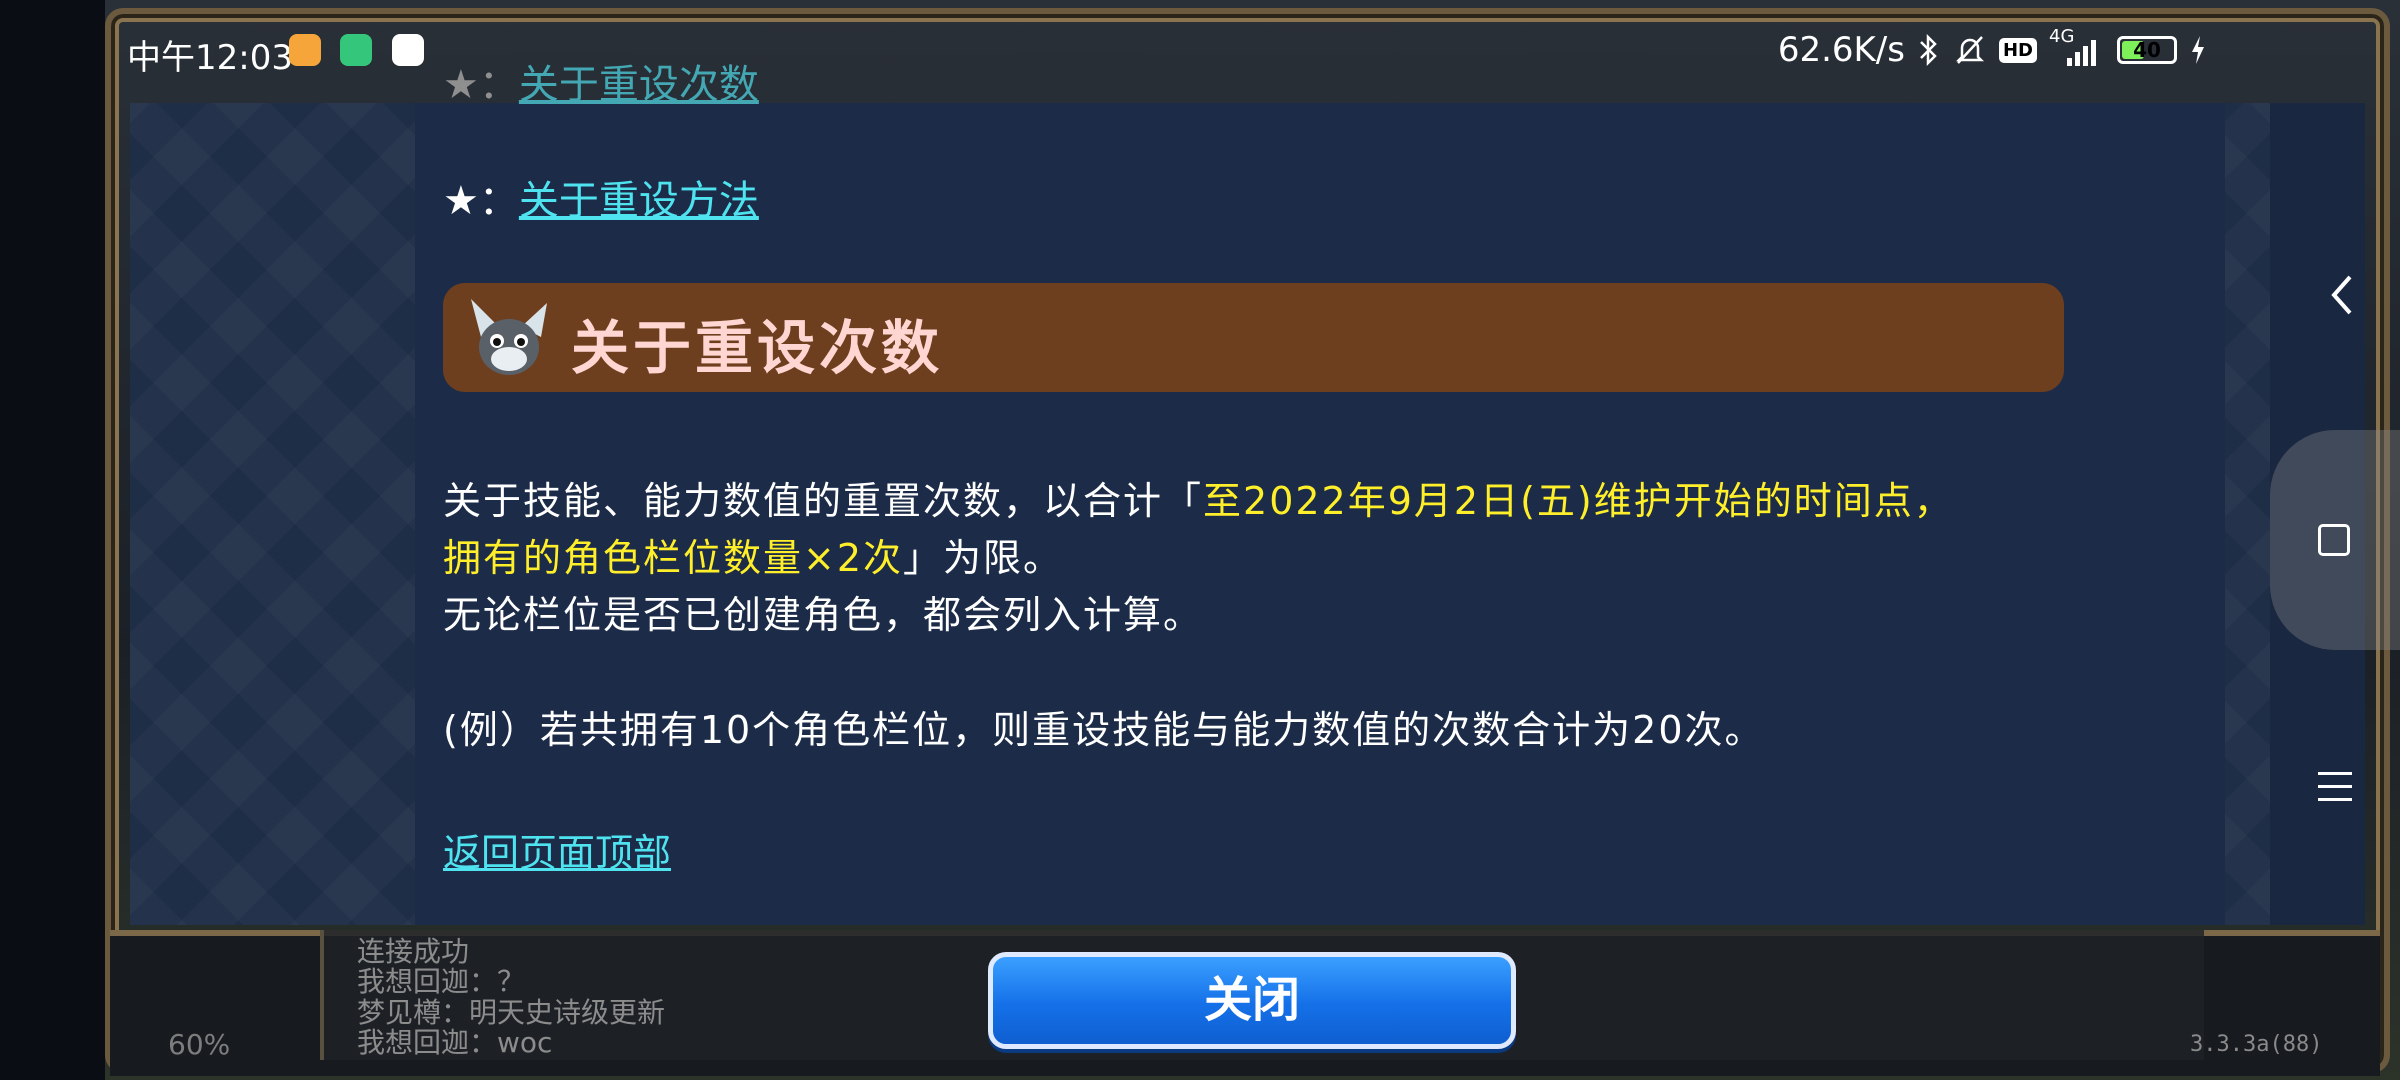  What do you see at coordinates (1252, 1000) in the screenshot?
I see `close-button: 关闭` at bounding box center [1252, 1000].